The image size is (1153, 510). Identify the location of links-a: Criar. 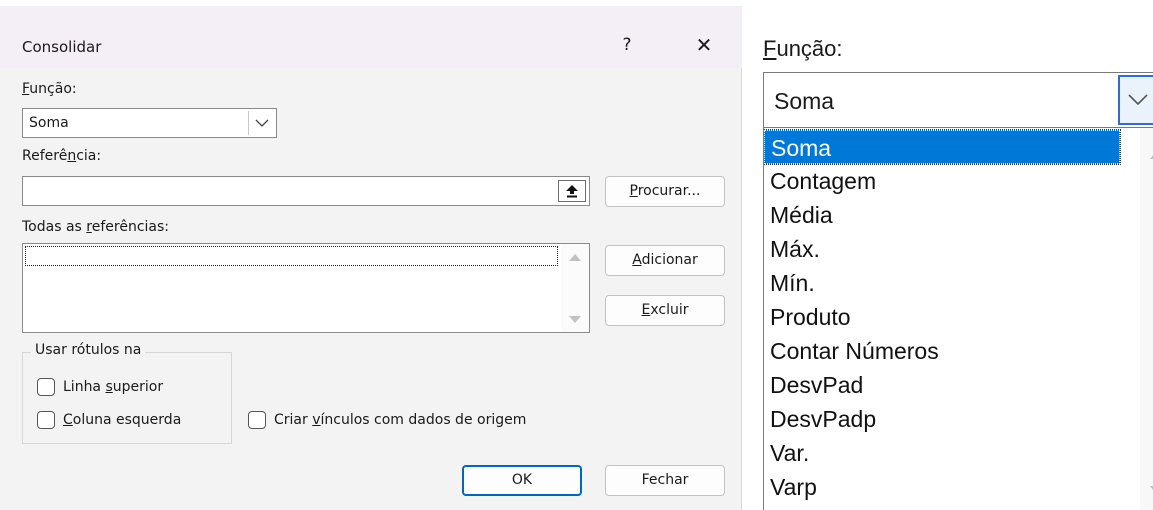
(293, 420).